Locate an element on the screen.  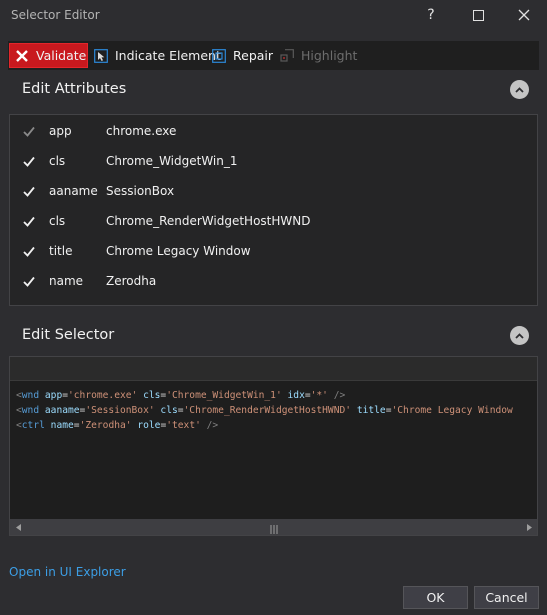
horizontal-scrollbar is located at coordinates (273, 527).